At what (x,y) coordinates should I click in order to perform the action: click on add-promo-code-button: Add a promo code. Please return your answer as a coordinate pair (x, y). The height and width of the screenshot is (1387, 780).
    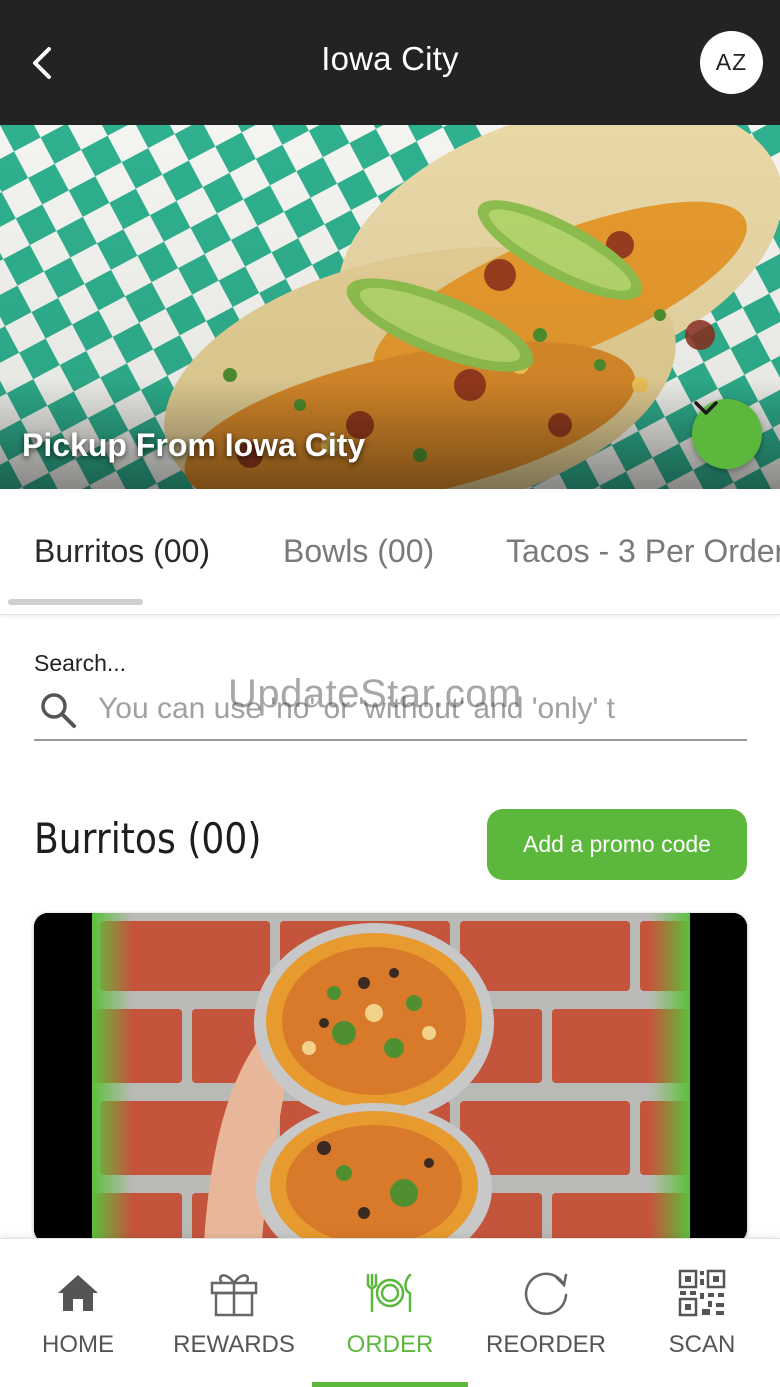
    Looking at the image, I should click on (617, 844).